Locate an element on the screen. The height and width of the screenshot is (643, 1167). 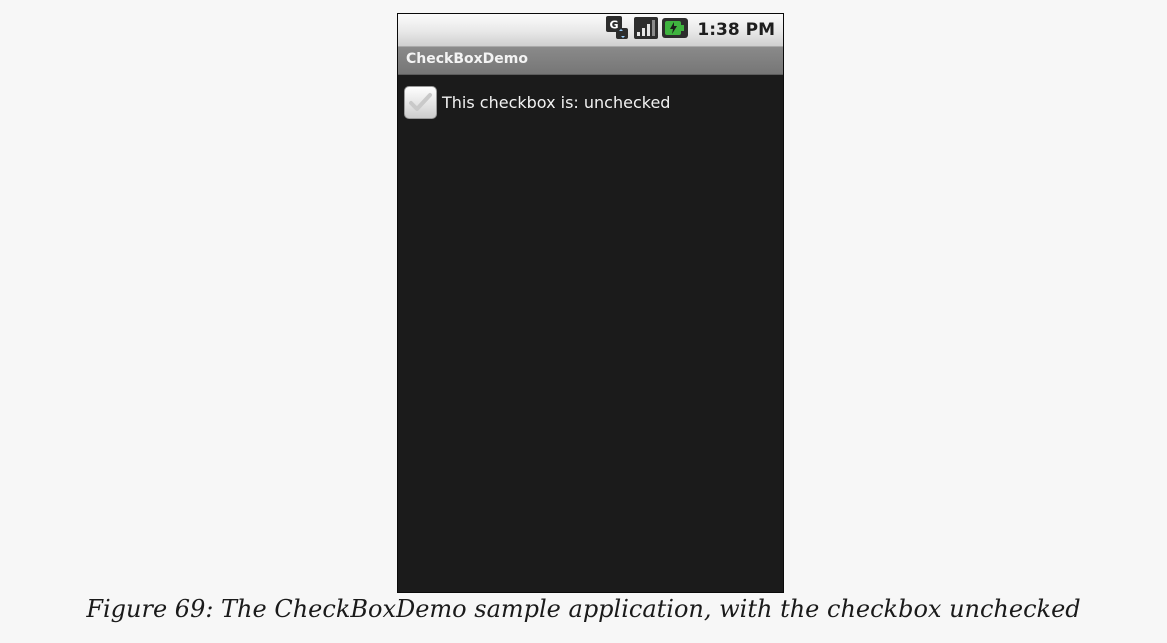
signal-strength-icon is located at coordinates (646, 30).